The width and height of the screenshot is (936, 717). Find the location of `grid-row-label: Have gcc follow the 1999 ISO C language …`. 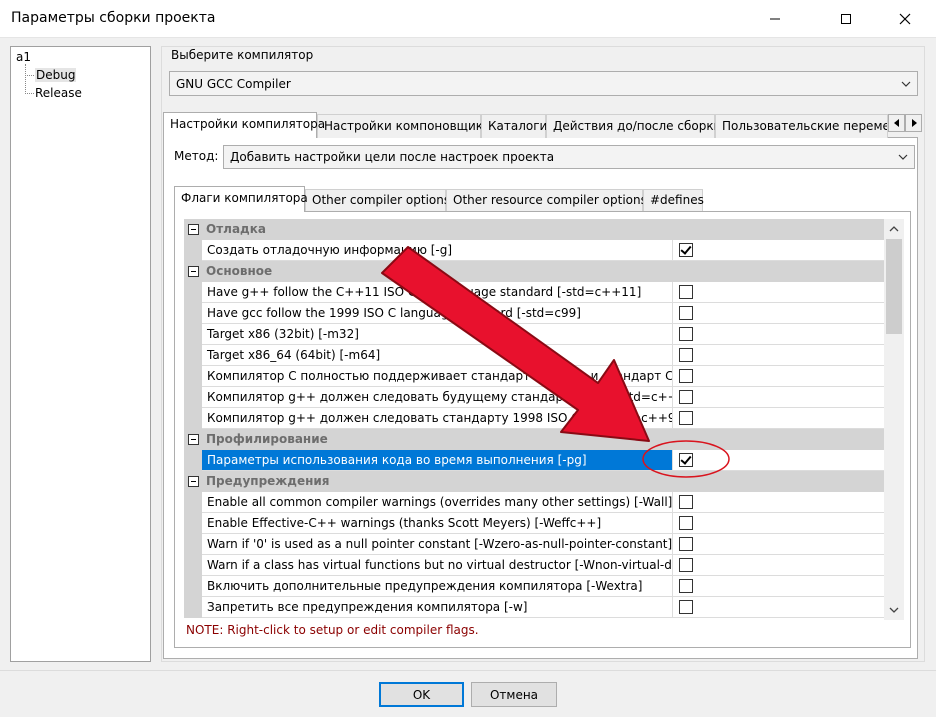

grid-row-label: Have gcc follow the 1999 ISO C language … is located at coordinates (437, 313).